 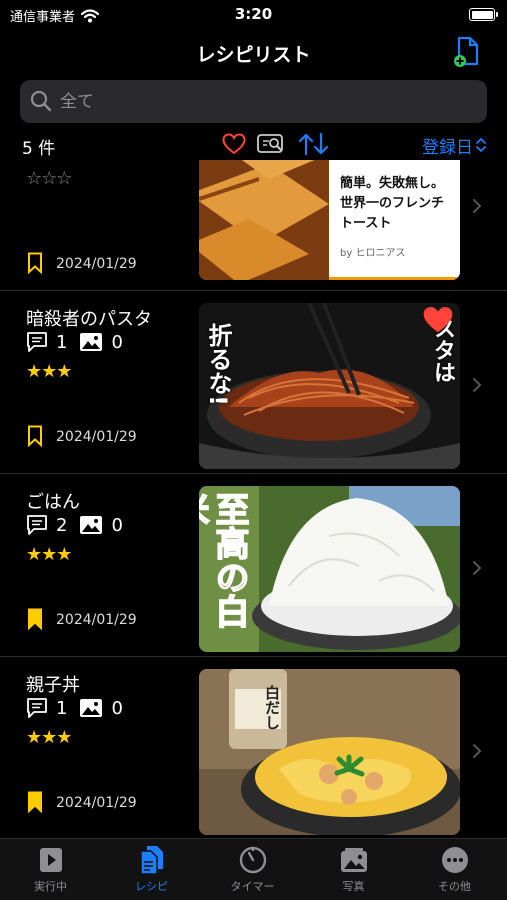 What do you see at coordinates (62, 525) in the screenshot?
I see `comment-count: 2` at bounding box center [62, 525].